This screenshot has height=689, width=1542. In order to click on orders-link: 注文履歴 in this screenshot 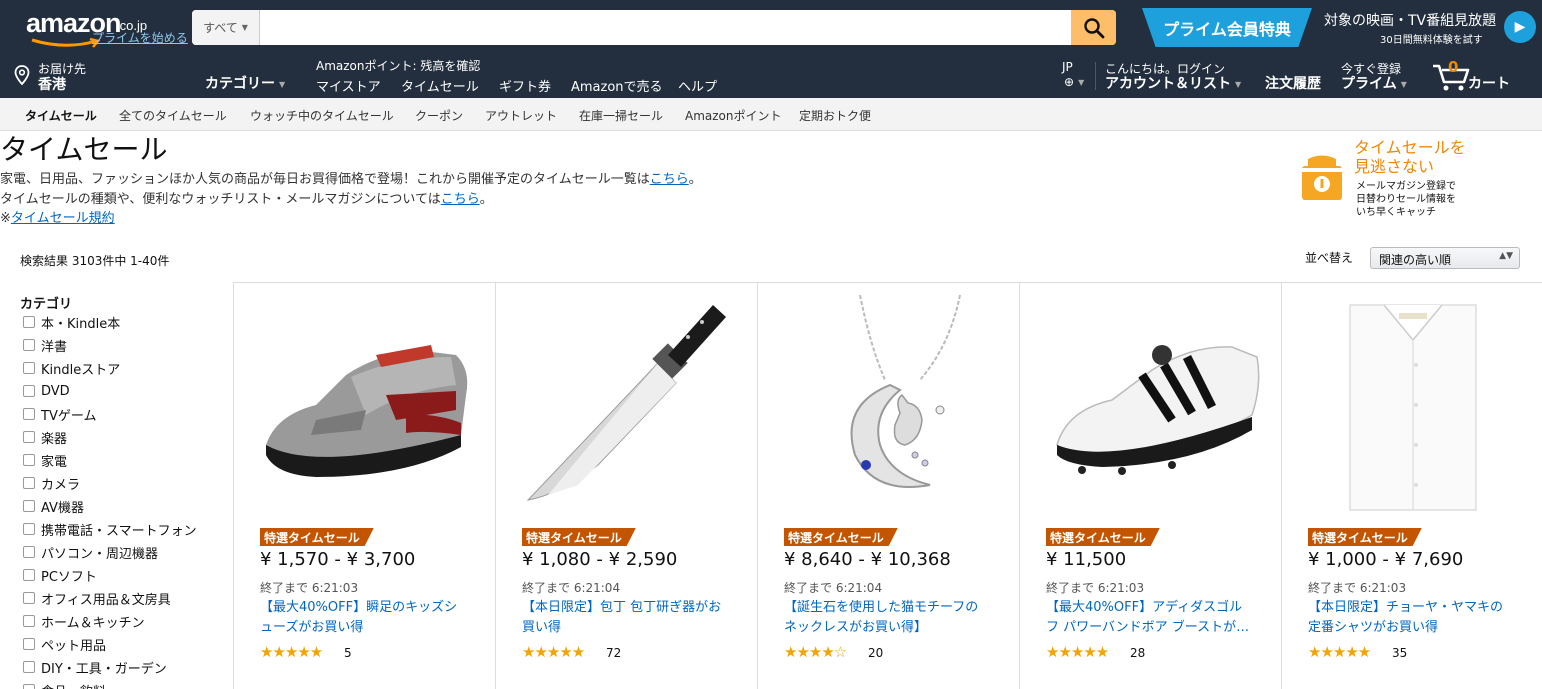, I will do `click(1293, 83)`.